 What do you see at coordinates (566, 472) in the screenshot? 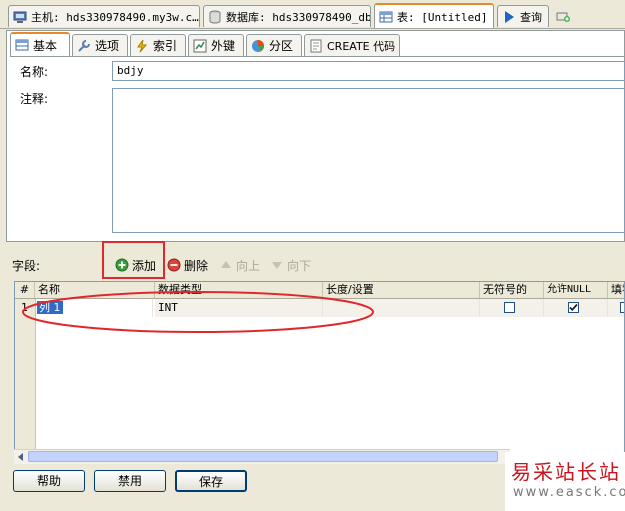
I see `watermark-title: 易采站长站` at bounding box center [566, 472].